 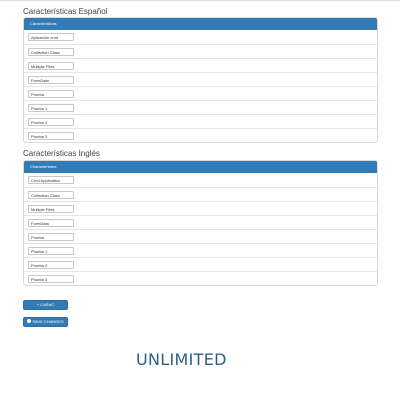 I want to click on section-title-spanish: Características Español, so click(x=65, y=11).